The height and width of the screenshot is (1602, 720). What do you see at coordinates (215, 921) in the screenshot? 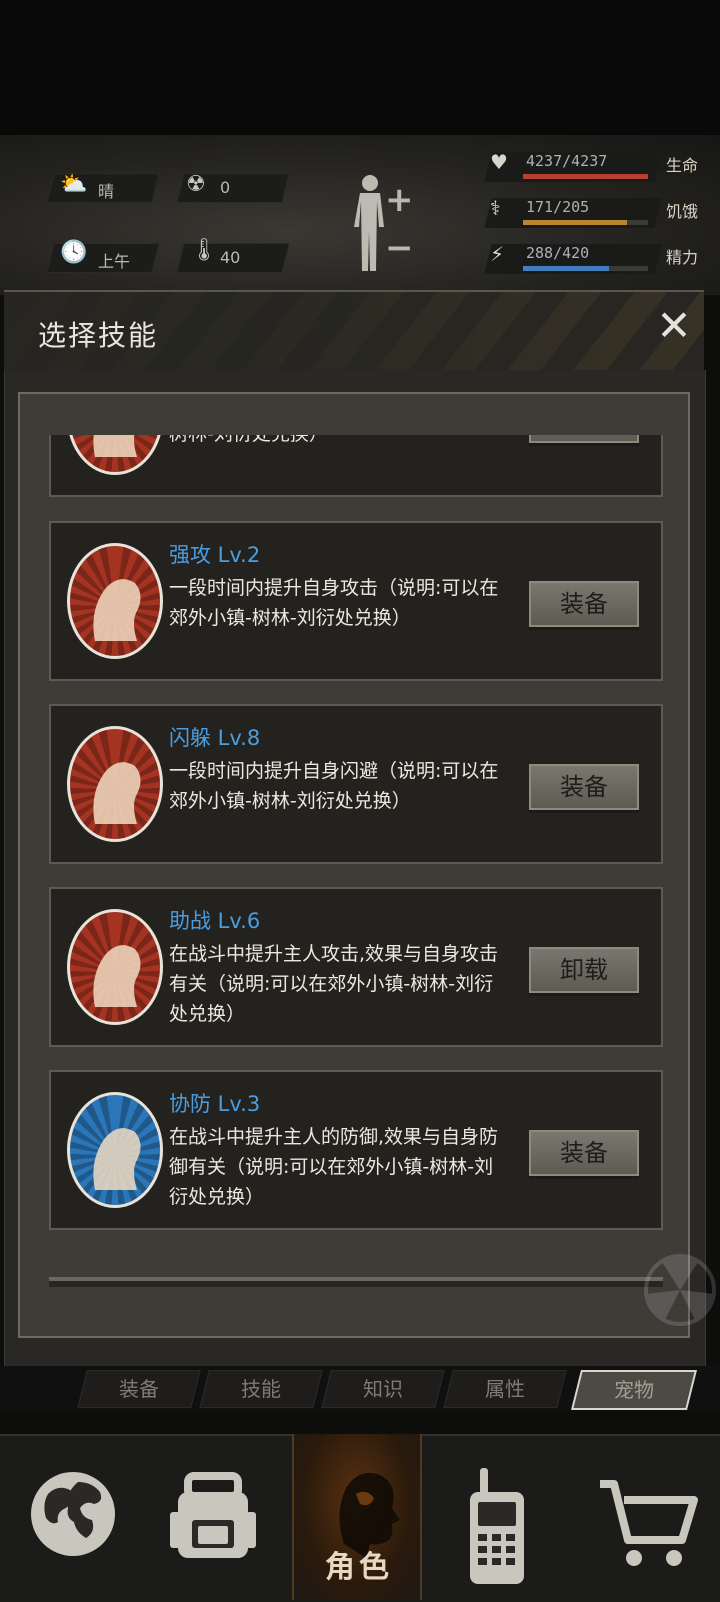
I see `skill-name: 助战 Lv.6` at bounding box center [215, 921].